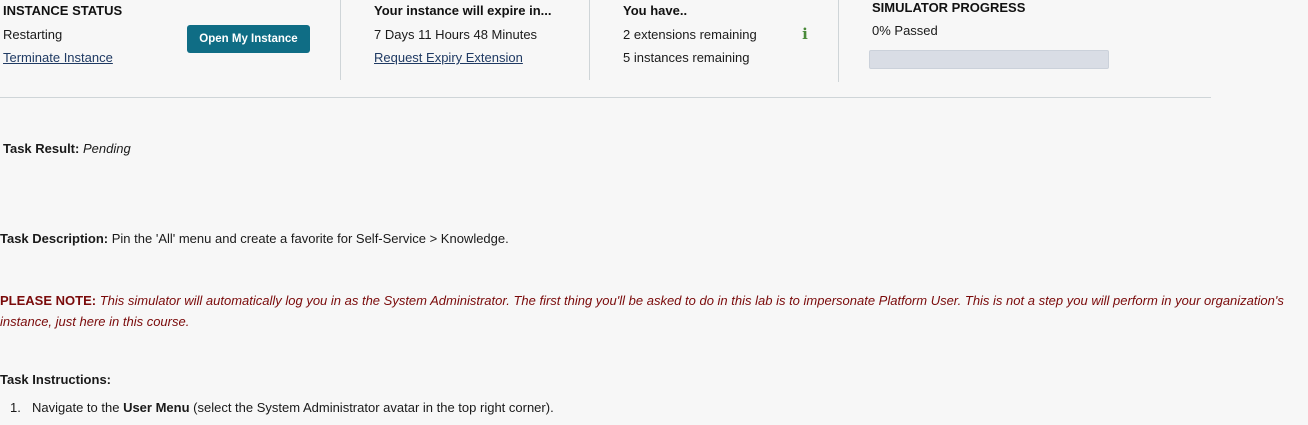 The width and height of the screenshot is (1308, 425). I want to click on terminate-instance-link: Terminate Instance, so click(58, 57).